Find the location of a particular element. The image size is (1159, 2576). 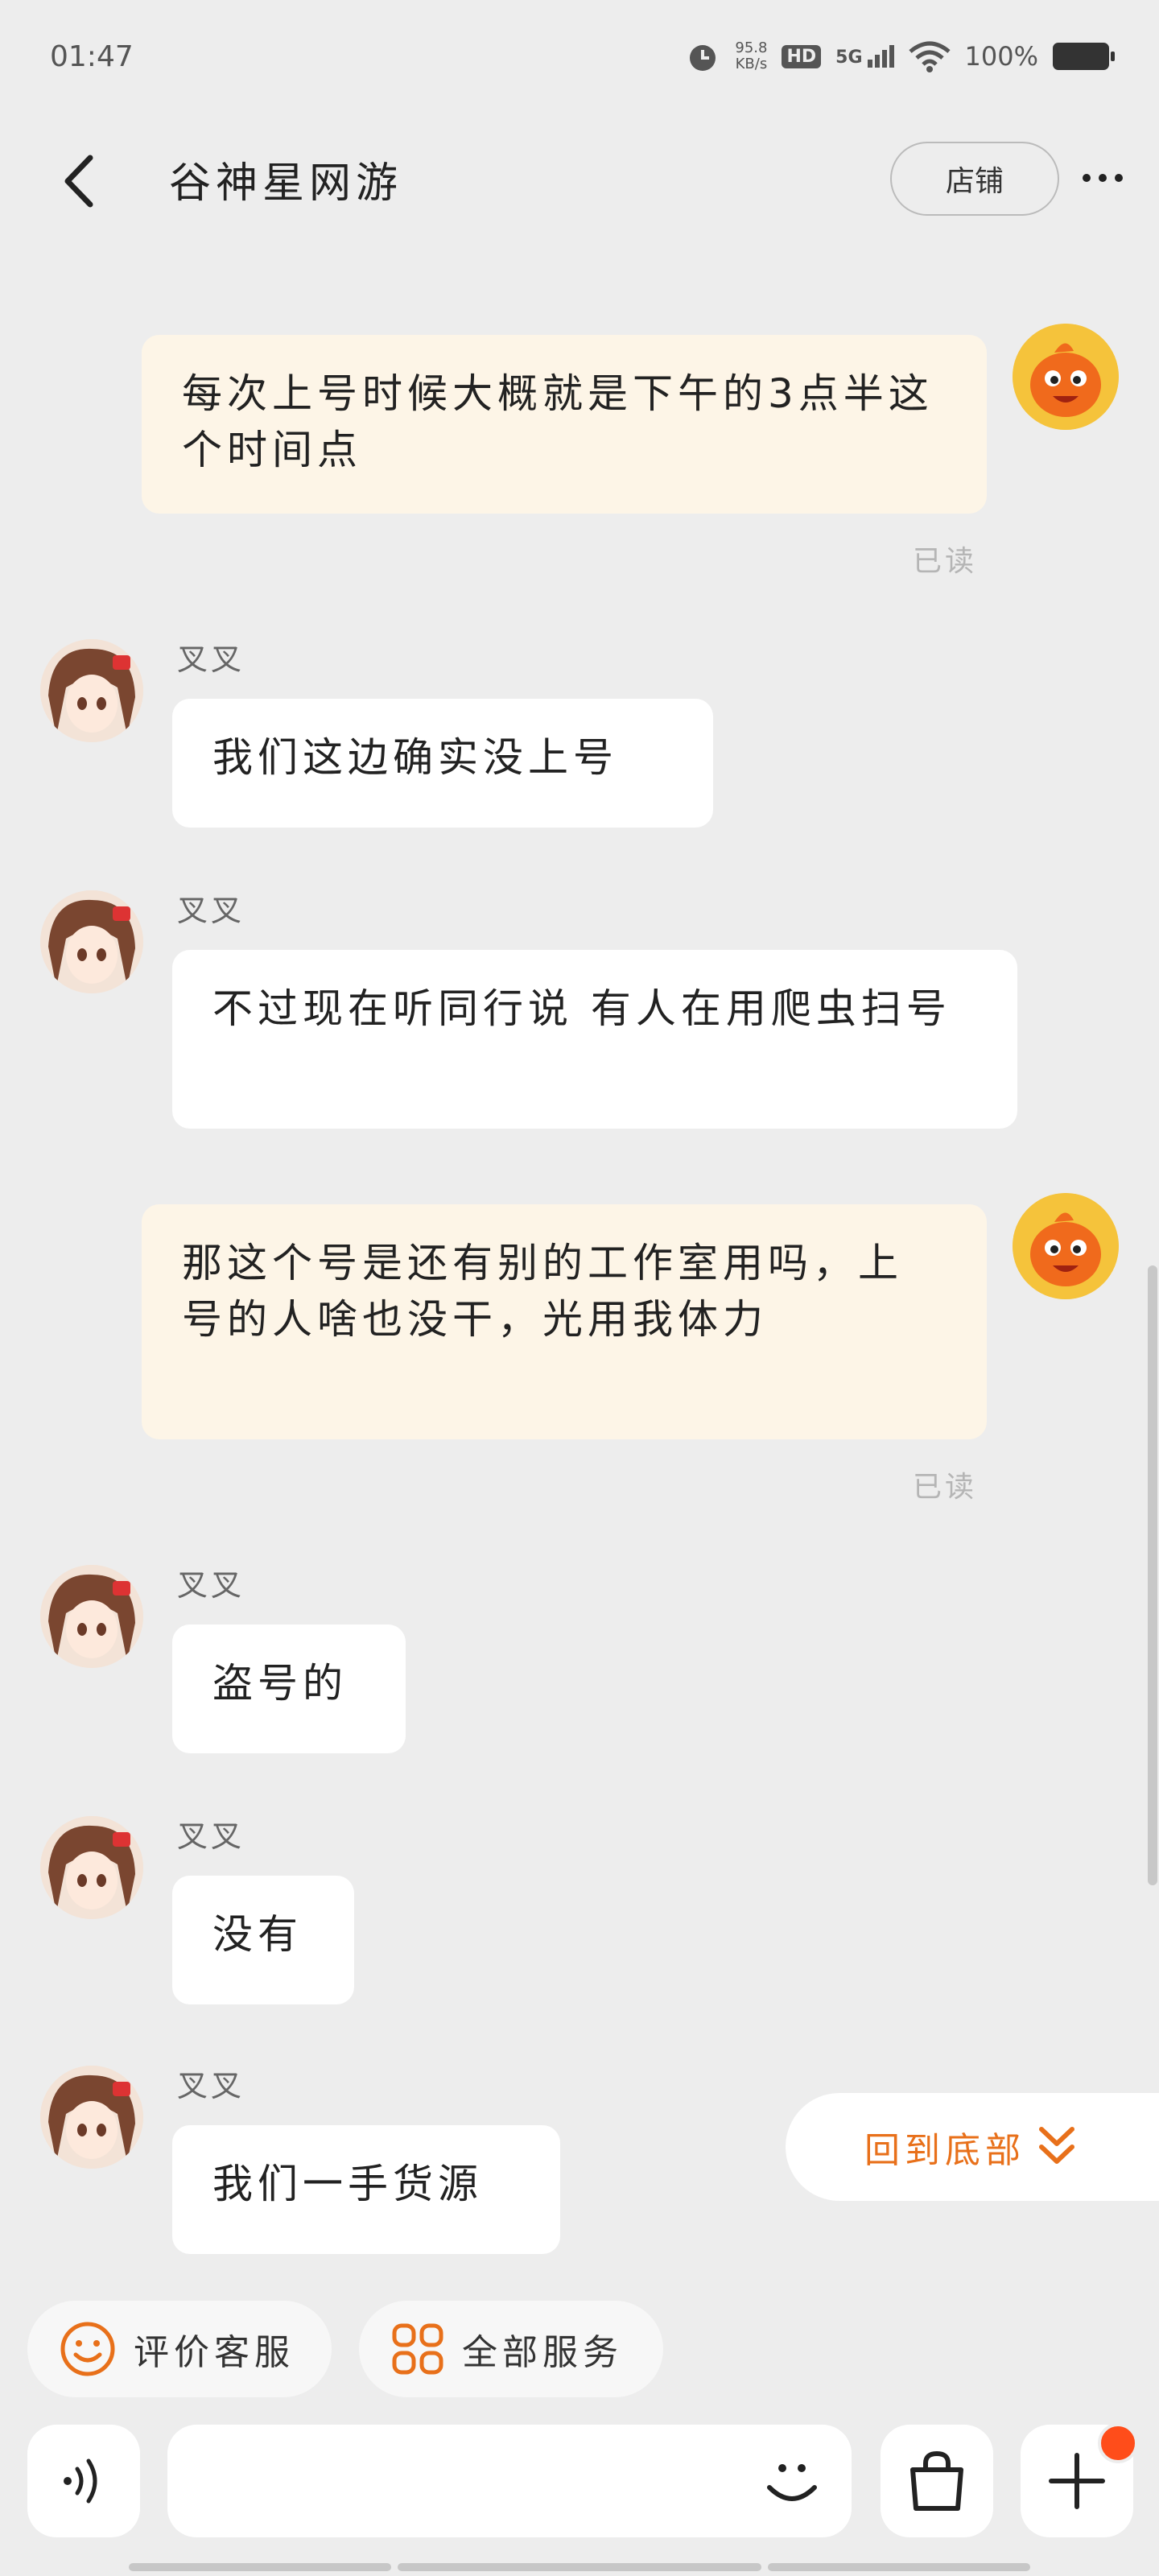

message-input-container is located at coordinates (509, 2481).